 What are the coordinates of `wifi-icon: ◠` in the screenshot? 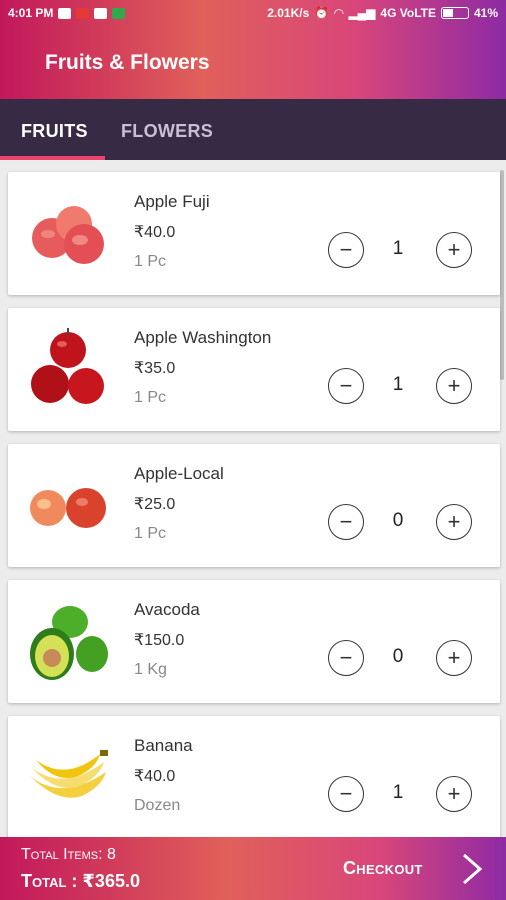 It's located at (339, 13).